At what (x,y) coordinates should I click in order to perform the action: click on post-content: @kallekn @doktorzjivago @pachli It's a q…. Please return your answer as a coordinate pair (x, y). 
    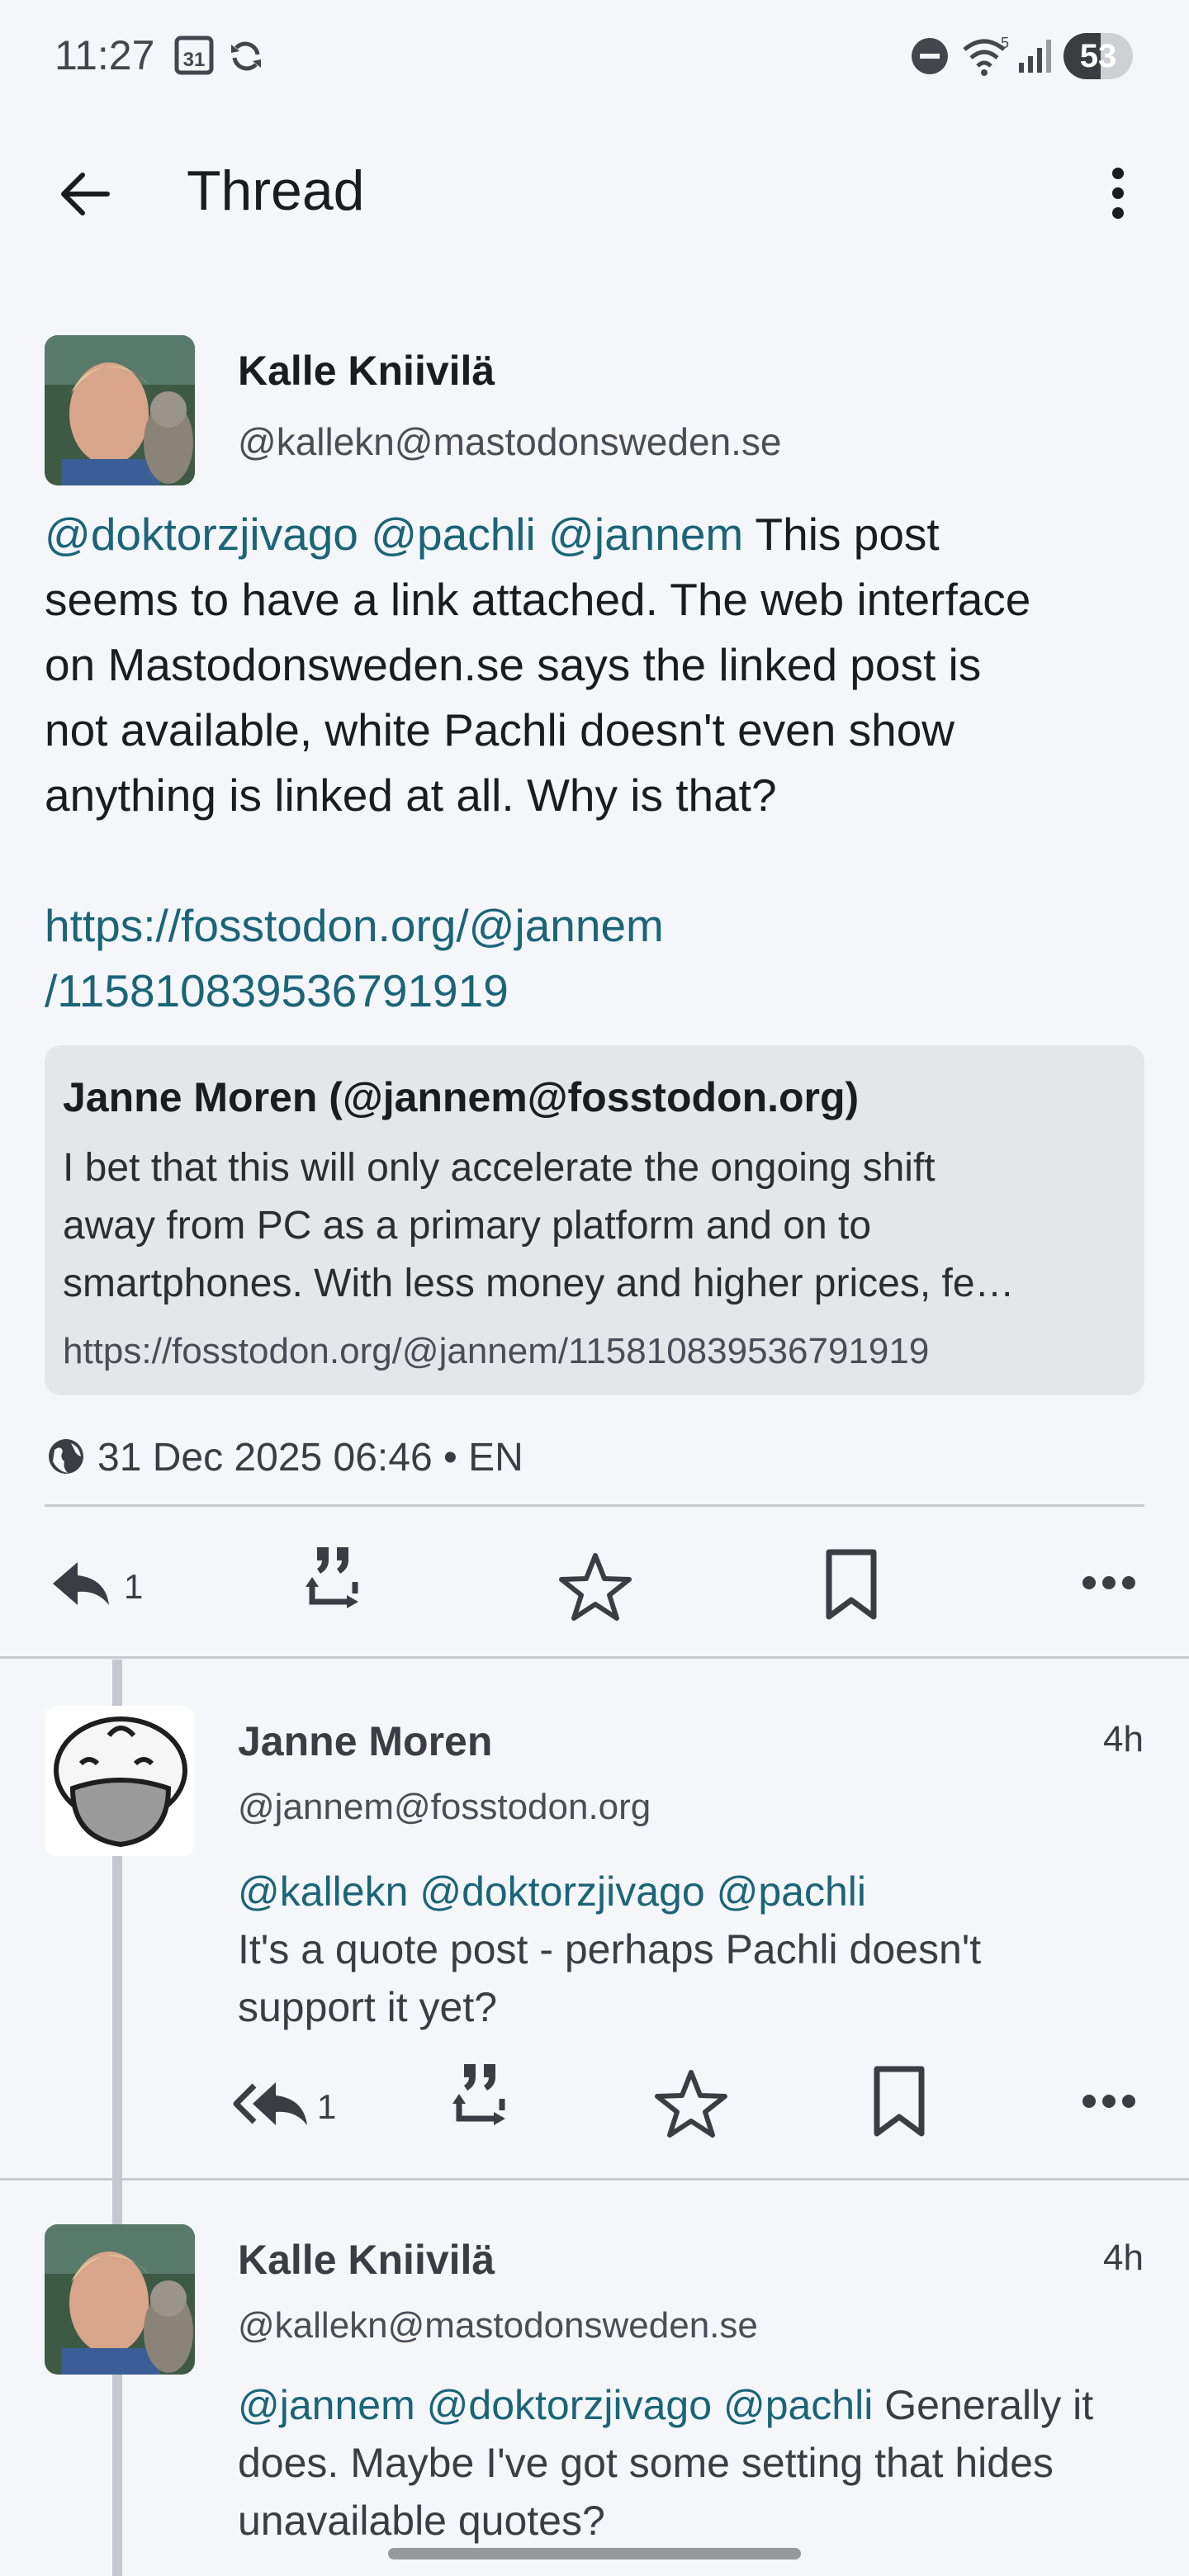
    Looking at the image, I should click on (609, 1949).